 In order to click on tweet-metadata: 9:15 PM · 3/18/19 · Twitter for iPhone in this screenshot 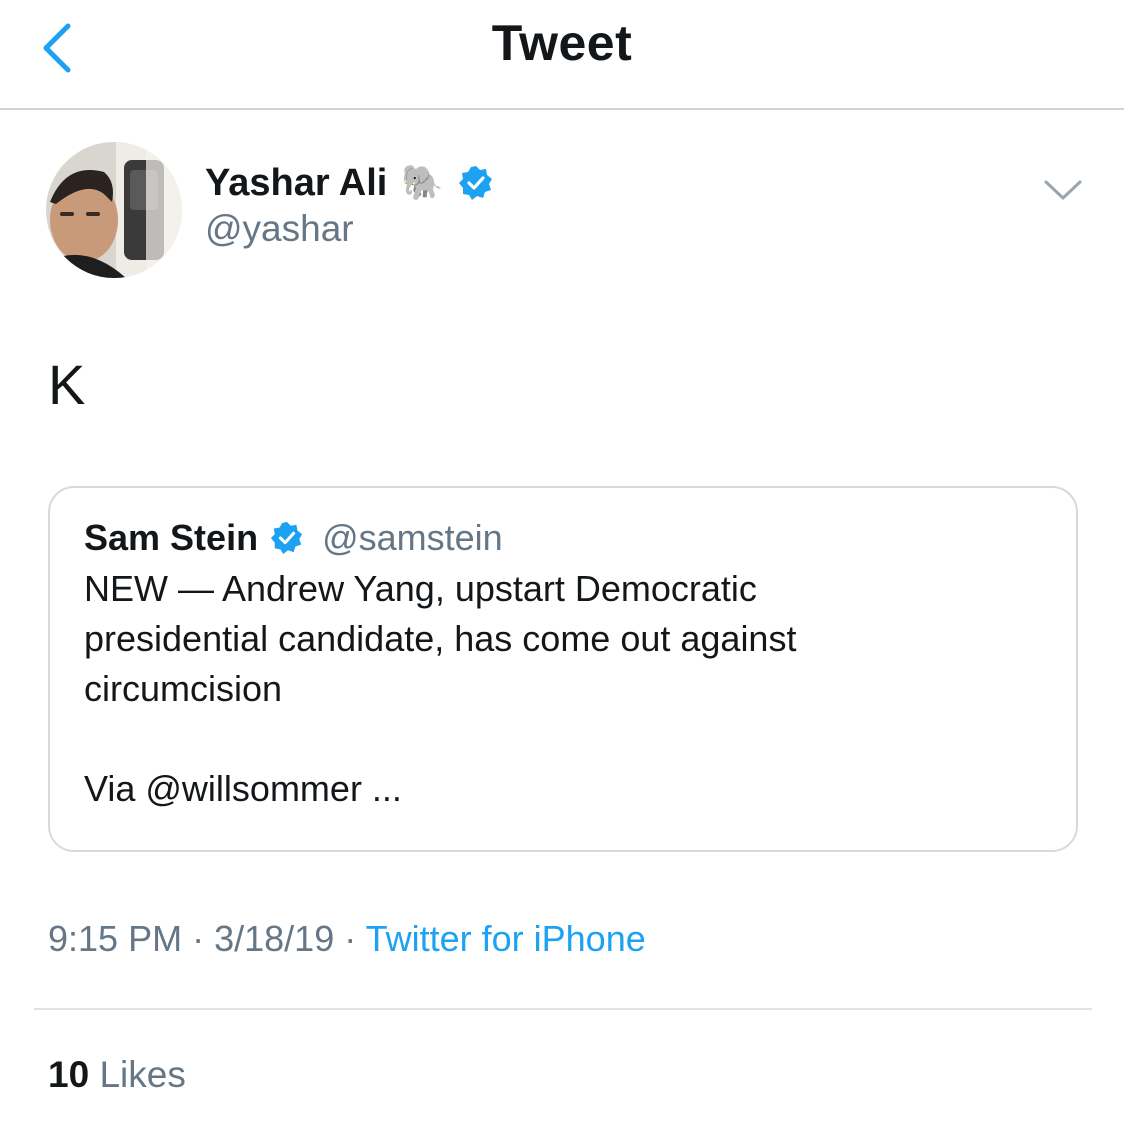, I will do `click(347, 939)`.